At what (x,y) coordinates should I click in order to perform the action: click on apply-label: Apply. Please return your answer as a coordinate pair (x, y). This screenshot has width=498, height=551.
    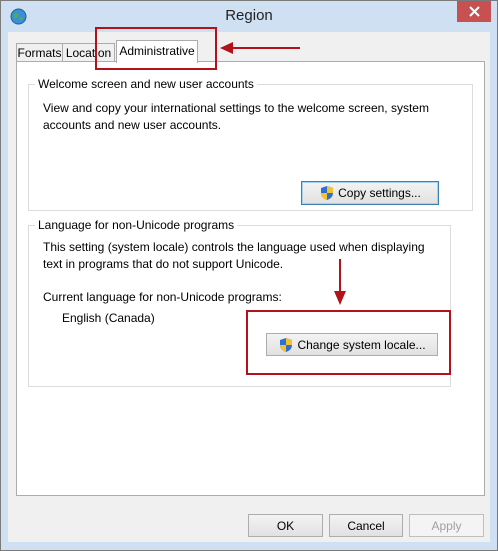
    Looking at the image, I should click on (446, 525).